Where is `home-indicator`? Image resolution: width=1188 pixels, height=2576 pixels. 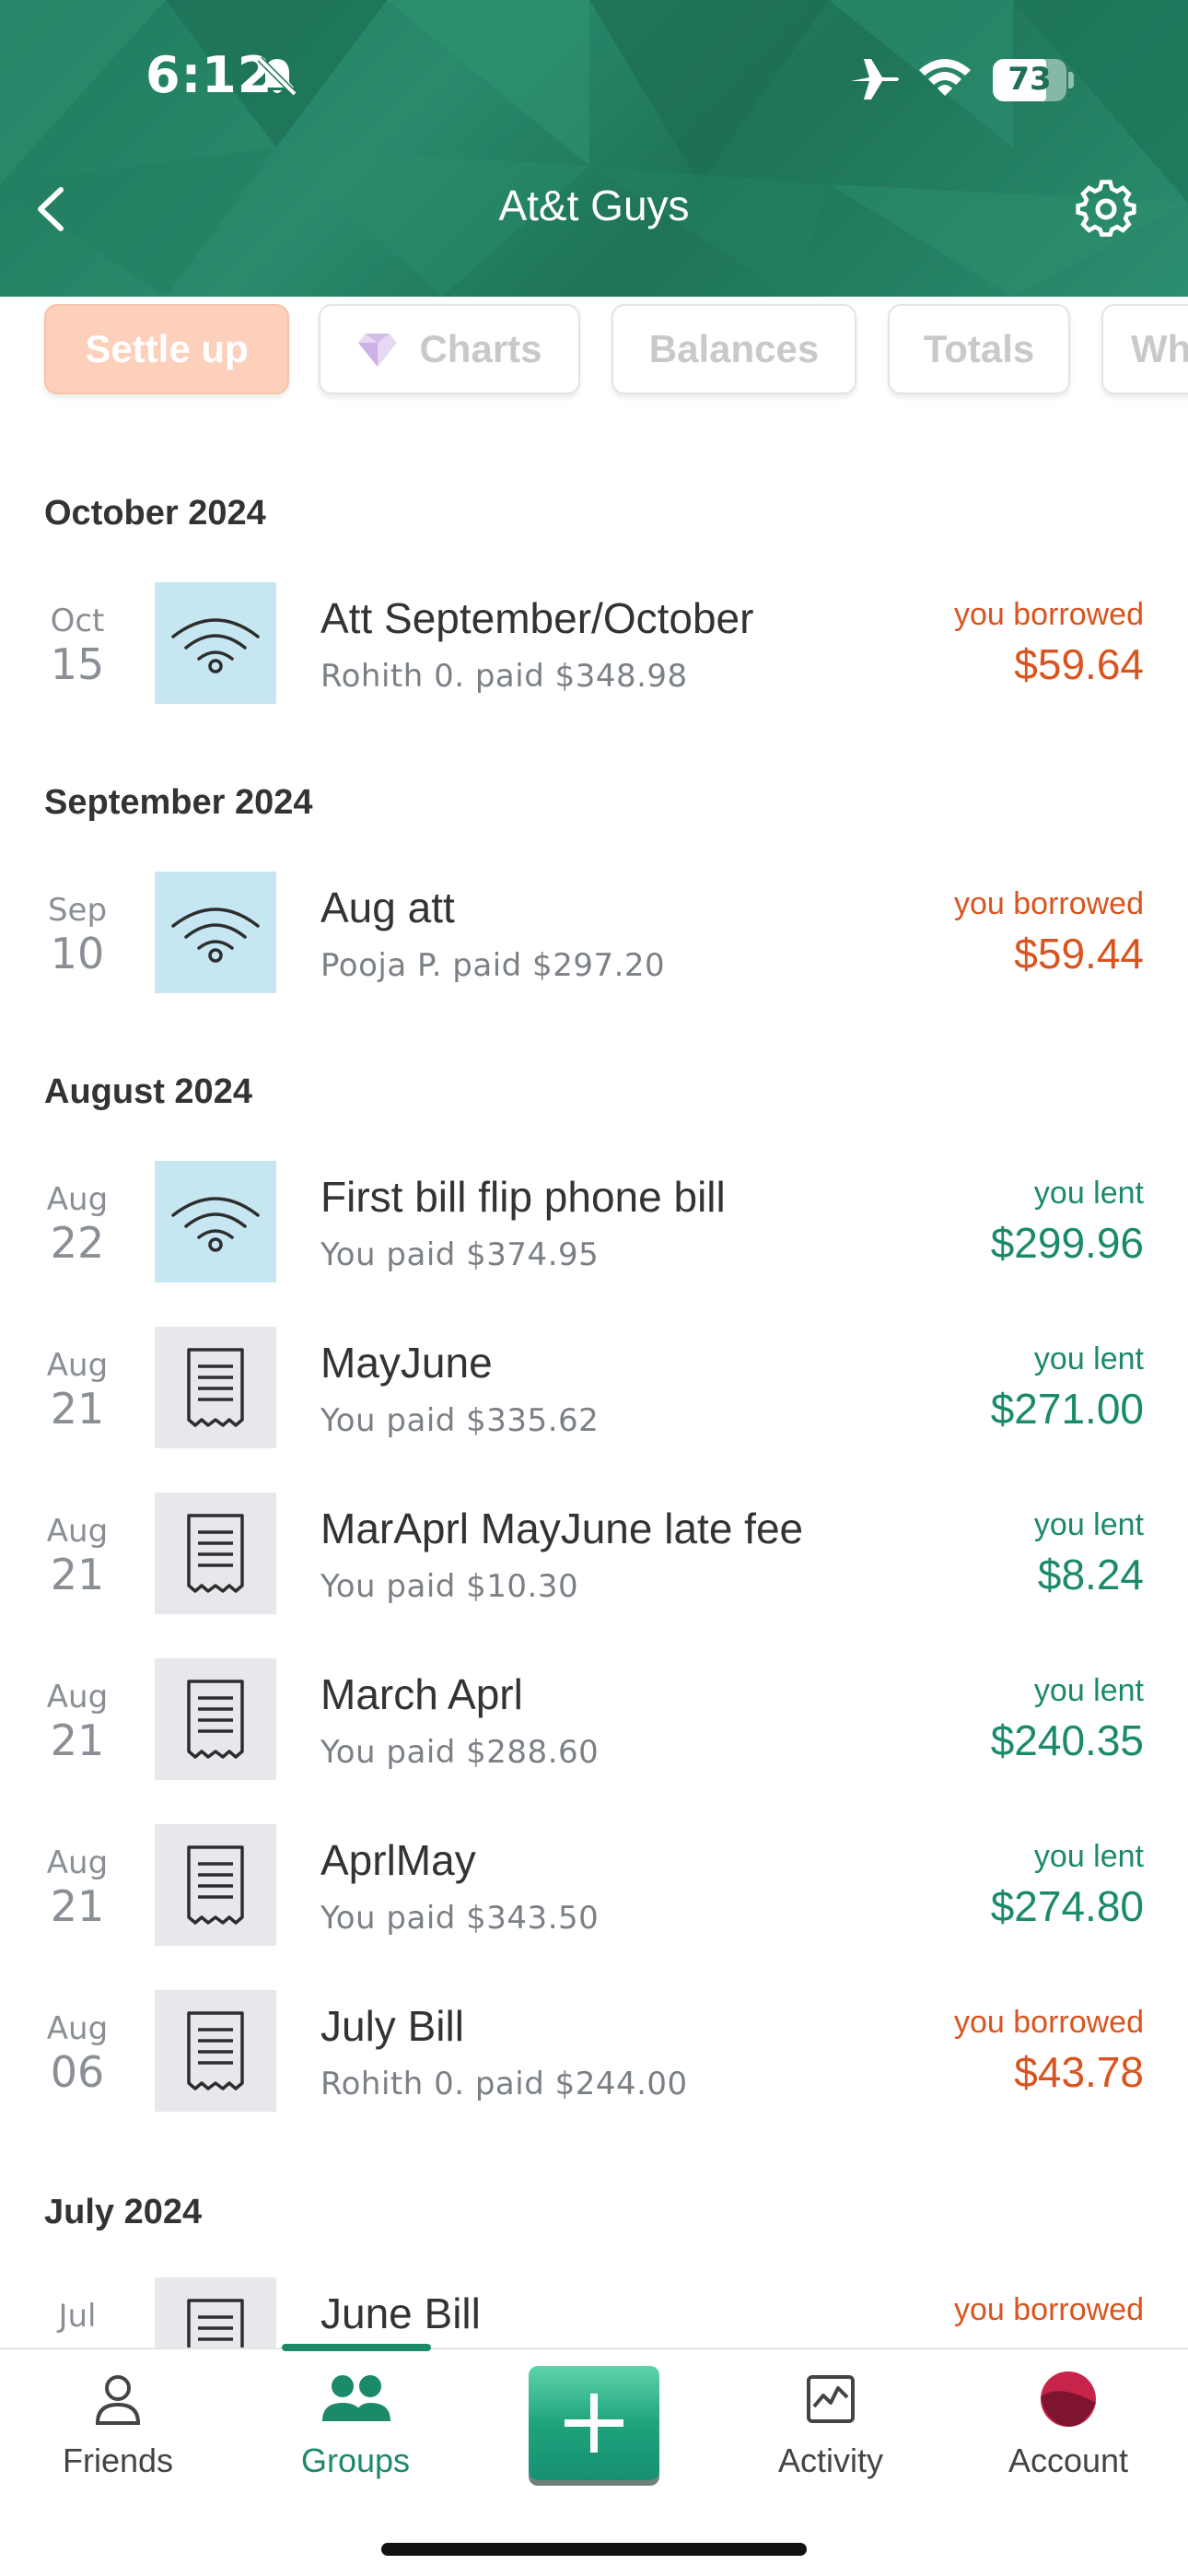 home-indicator is located at coordinates (594, 2549).